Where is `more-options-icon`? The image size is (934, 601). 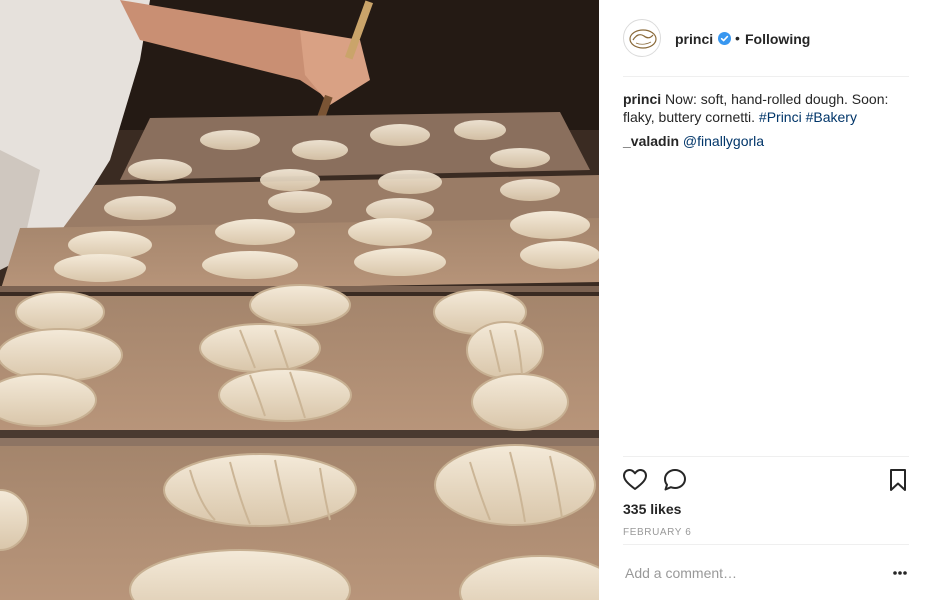
more-options-icon is located at coordinates (900, 573).